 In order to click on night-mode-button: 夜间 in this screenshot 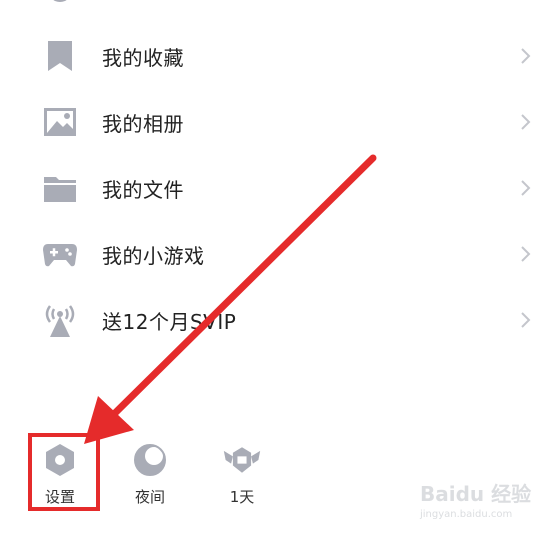, I will do `click(150, 475)`.